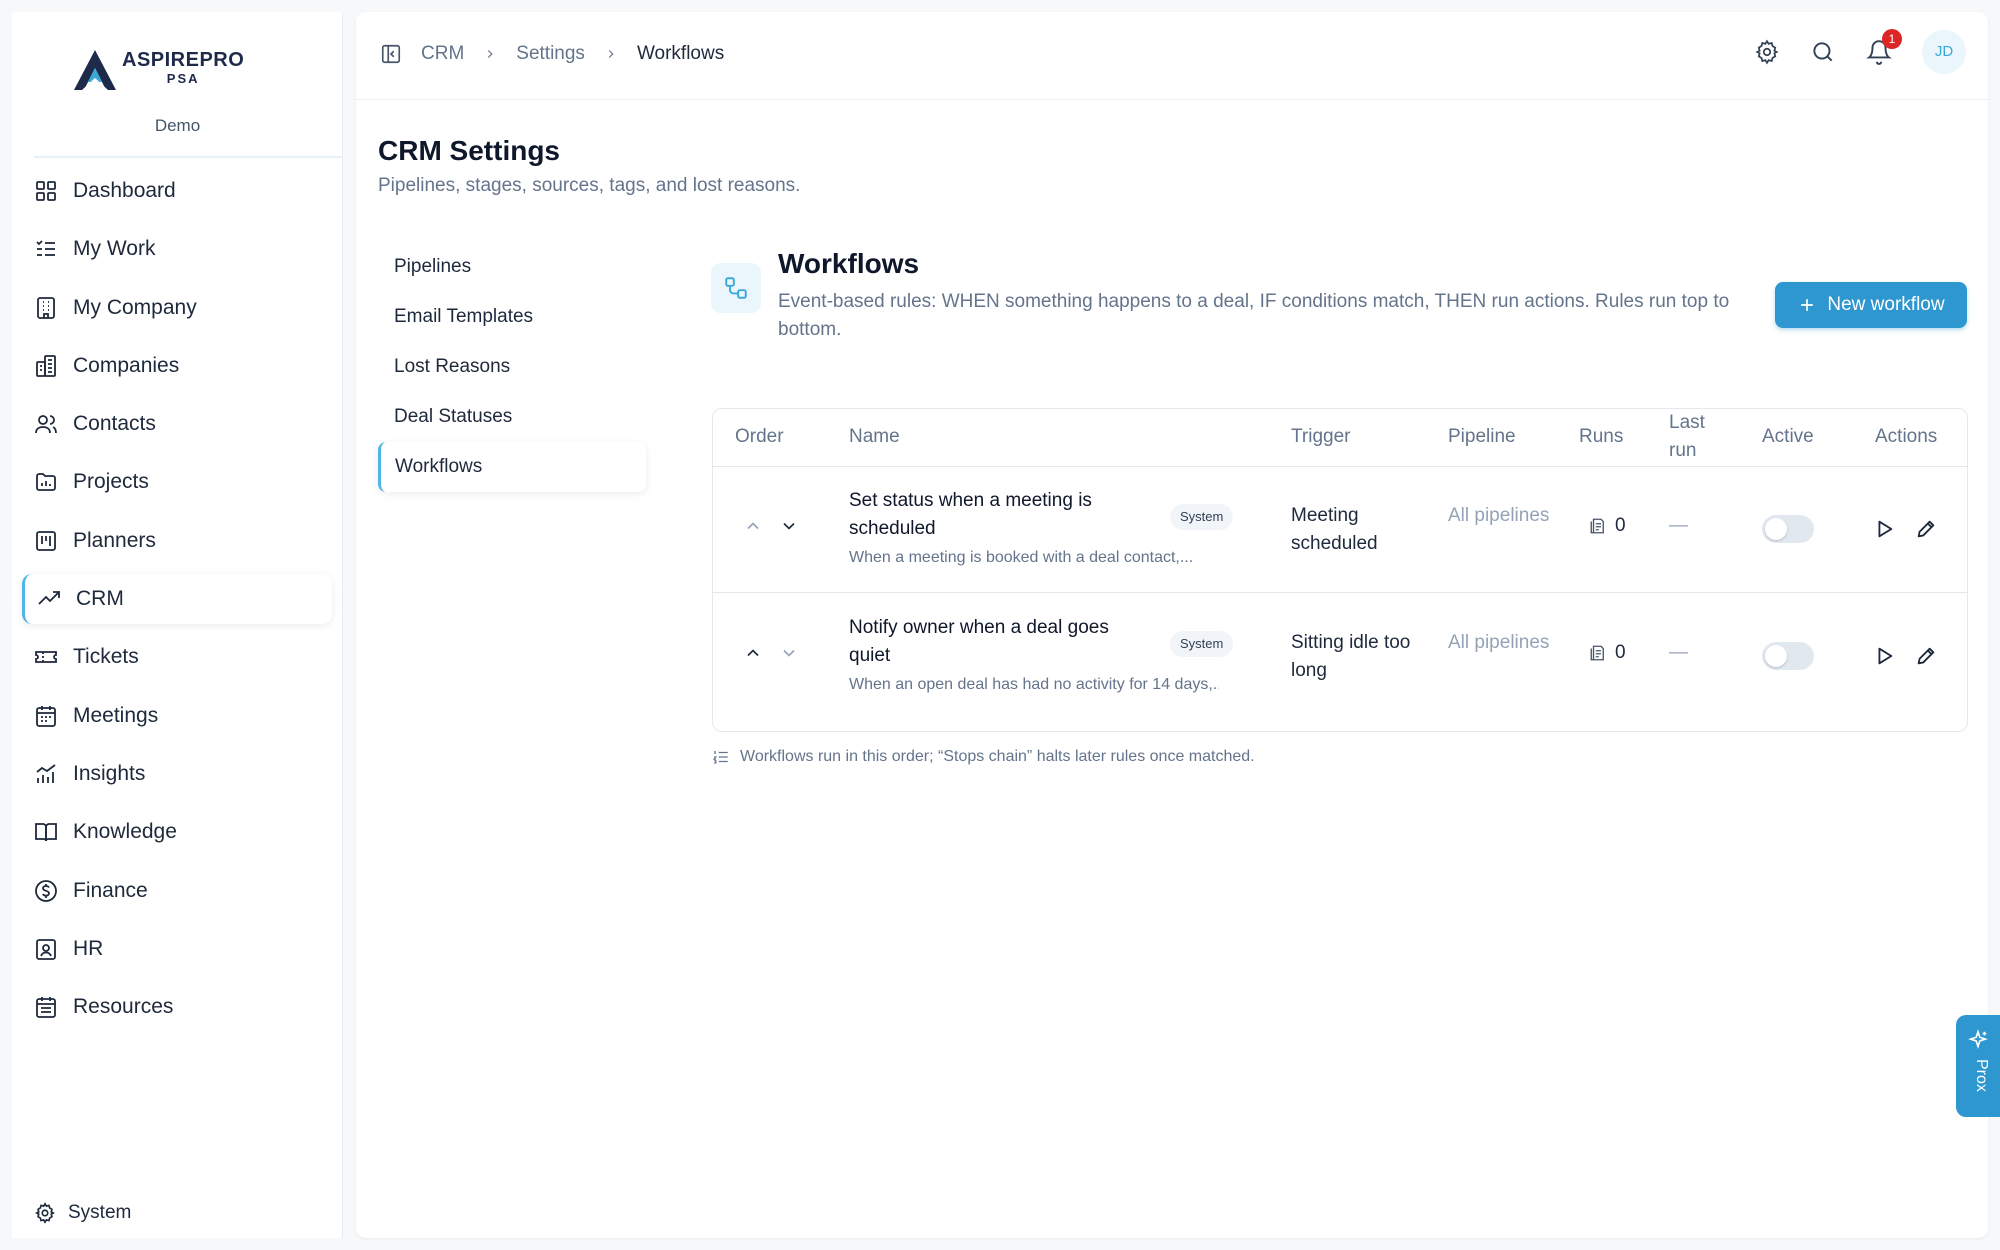 This screenshot has height=1250, width=2000. Describe the element at coordinates (49, 598) in the screenshot. I see `trending-up-icon` at that location.